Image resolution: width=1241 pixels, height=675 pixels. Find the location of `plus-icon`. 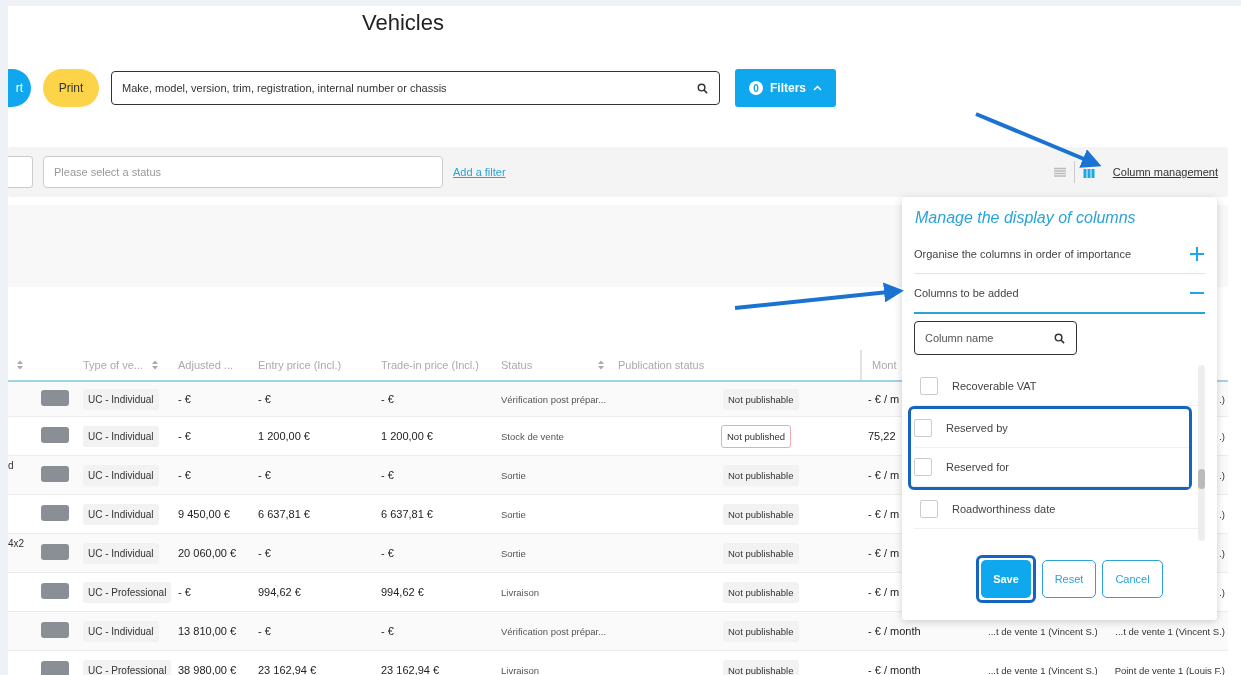

plus-icon is located at coordinates (1197, 254).